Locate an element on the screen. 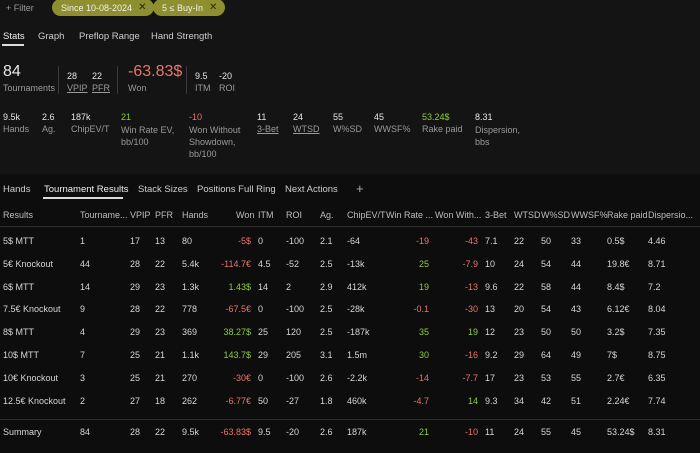  table-cell: 24 is located at coordinates (519, 432).